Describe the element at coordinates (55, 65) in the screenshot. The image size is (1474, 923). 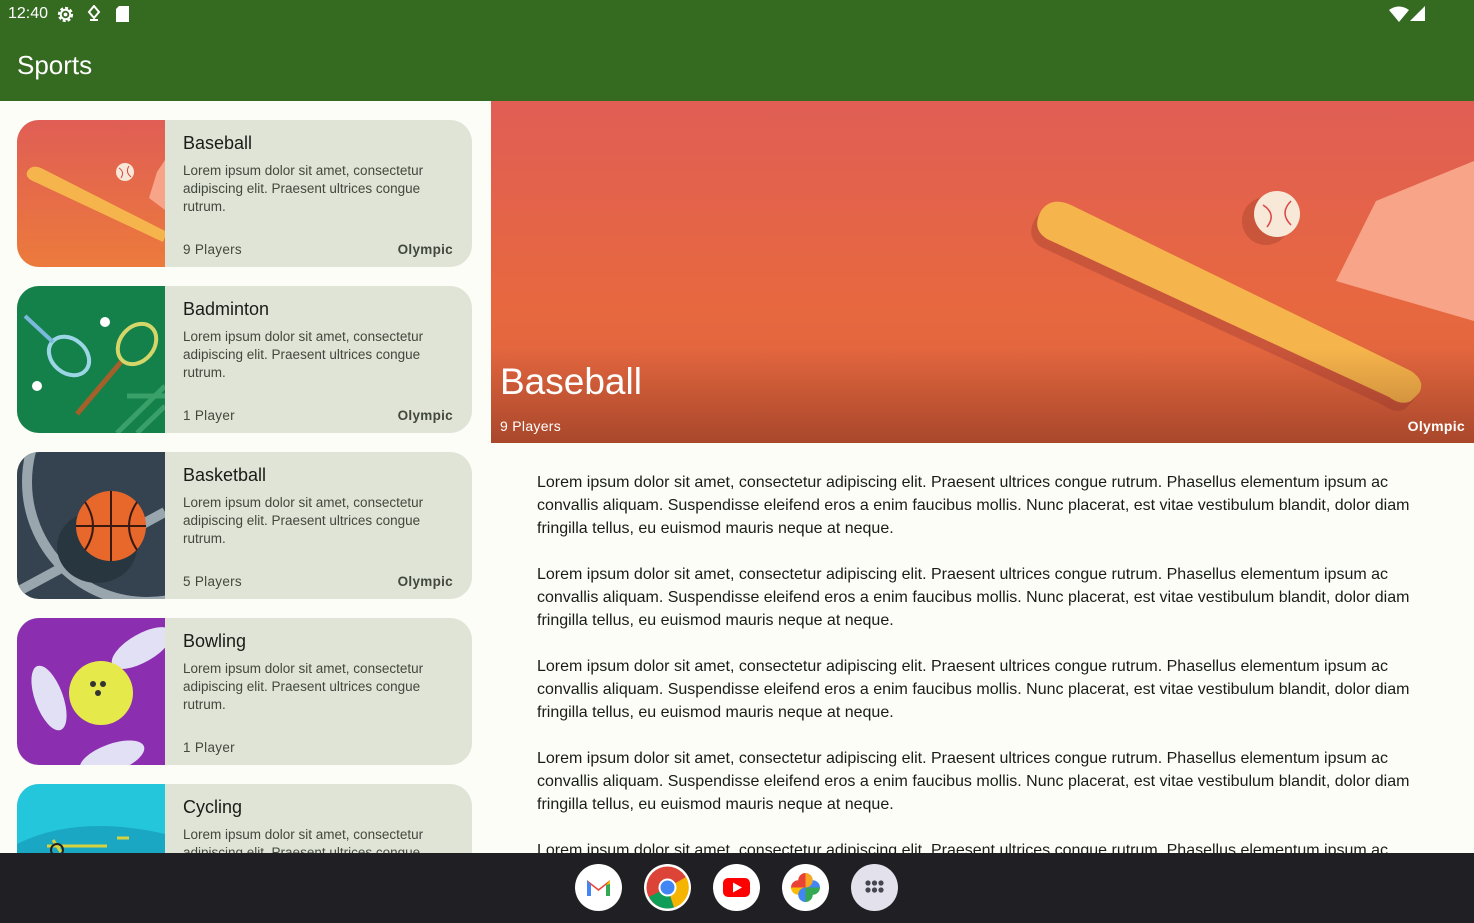
I see `page-title: Sports` at that location.